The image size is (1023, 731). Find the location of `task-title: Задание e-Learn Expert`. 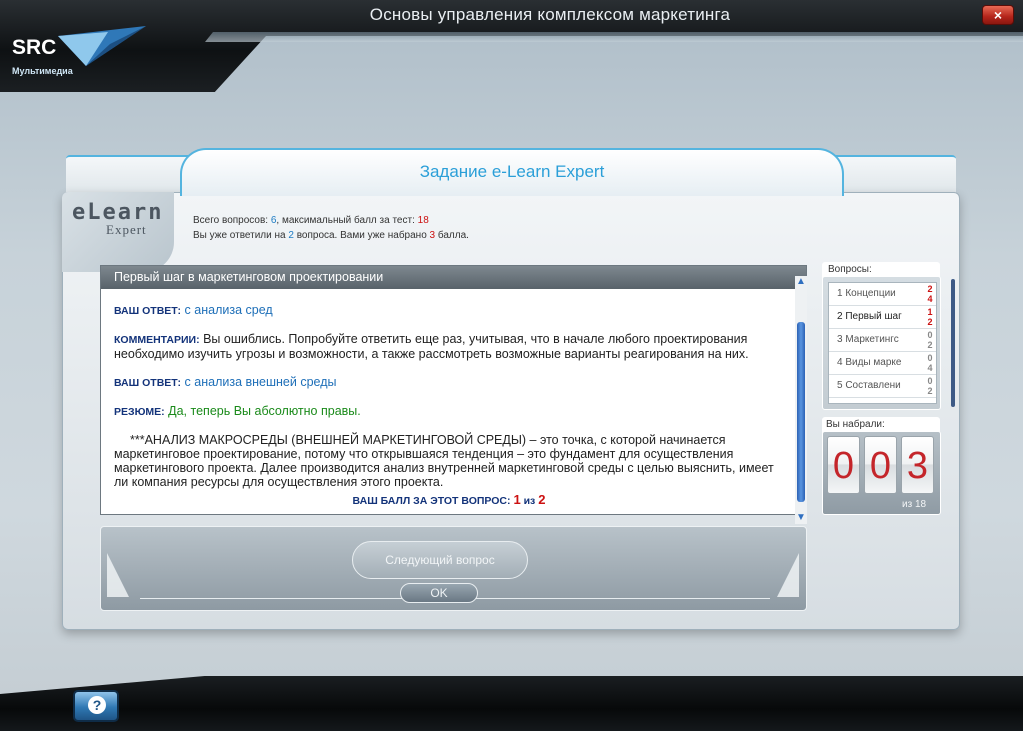

task-title: Задание e-Learn Expert is located at coordinates (512, 171).